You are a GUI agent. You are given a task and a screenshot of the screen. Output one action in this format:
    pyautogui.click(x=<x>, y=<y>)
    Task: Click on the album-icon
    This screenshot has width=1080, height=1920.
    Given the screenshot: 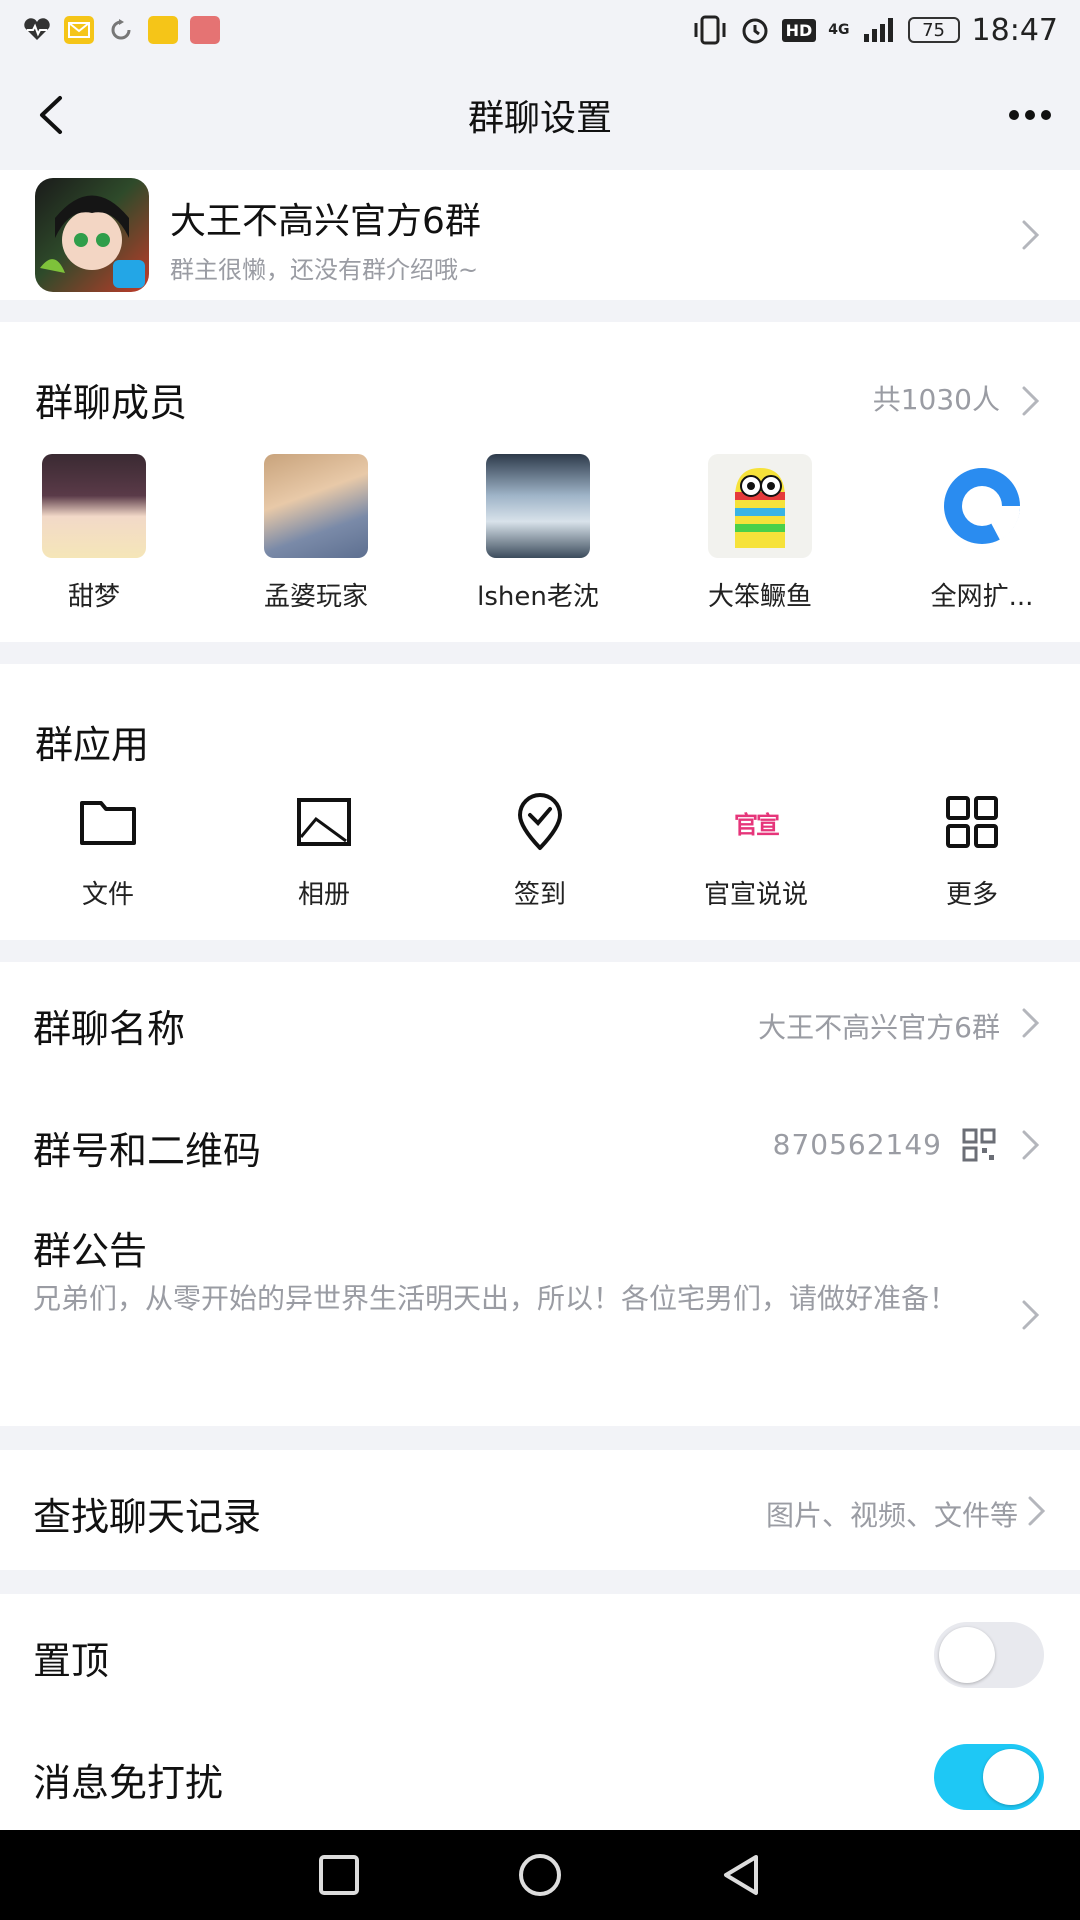 What is the action you would take?
    pyautogui.click(x=324, y=822)
    